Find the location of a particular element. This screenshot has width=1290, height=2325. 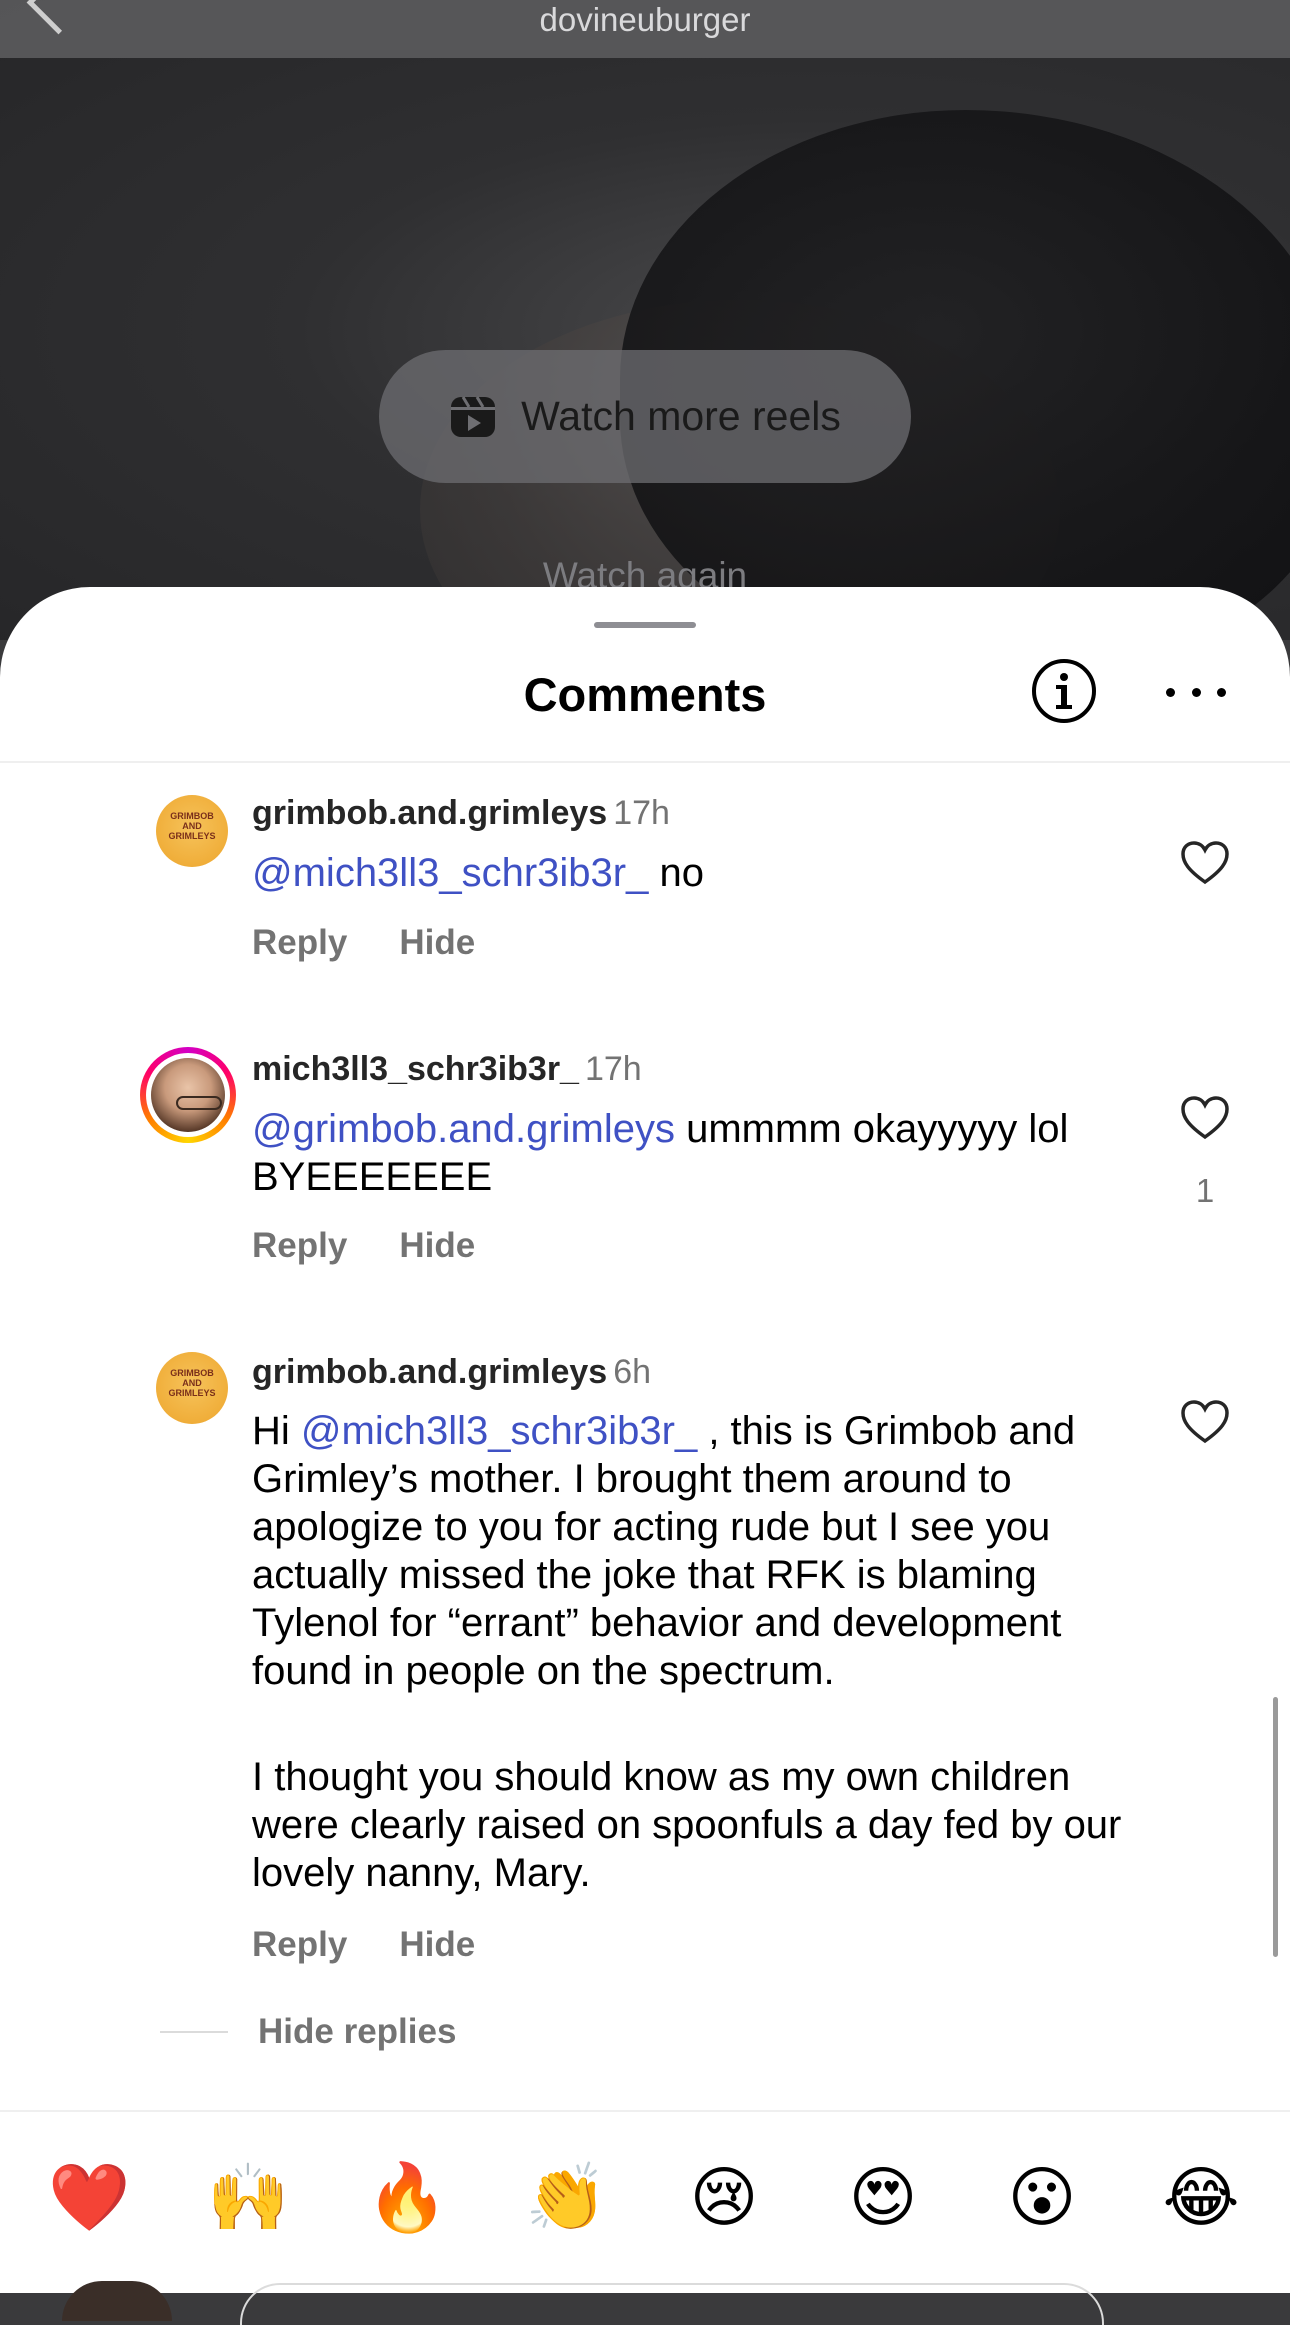

hide-replies-toggle: Hide replies is located at coordinates (308, 2032).